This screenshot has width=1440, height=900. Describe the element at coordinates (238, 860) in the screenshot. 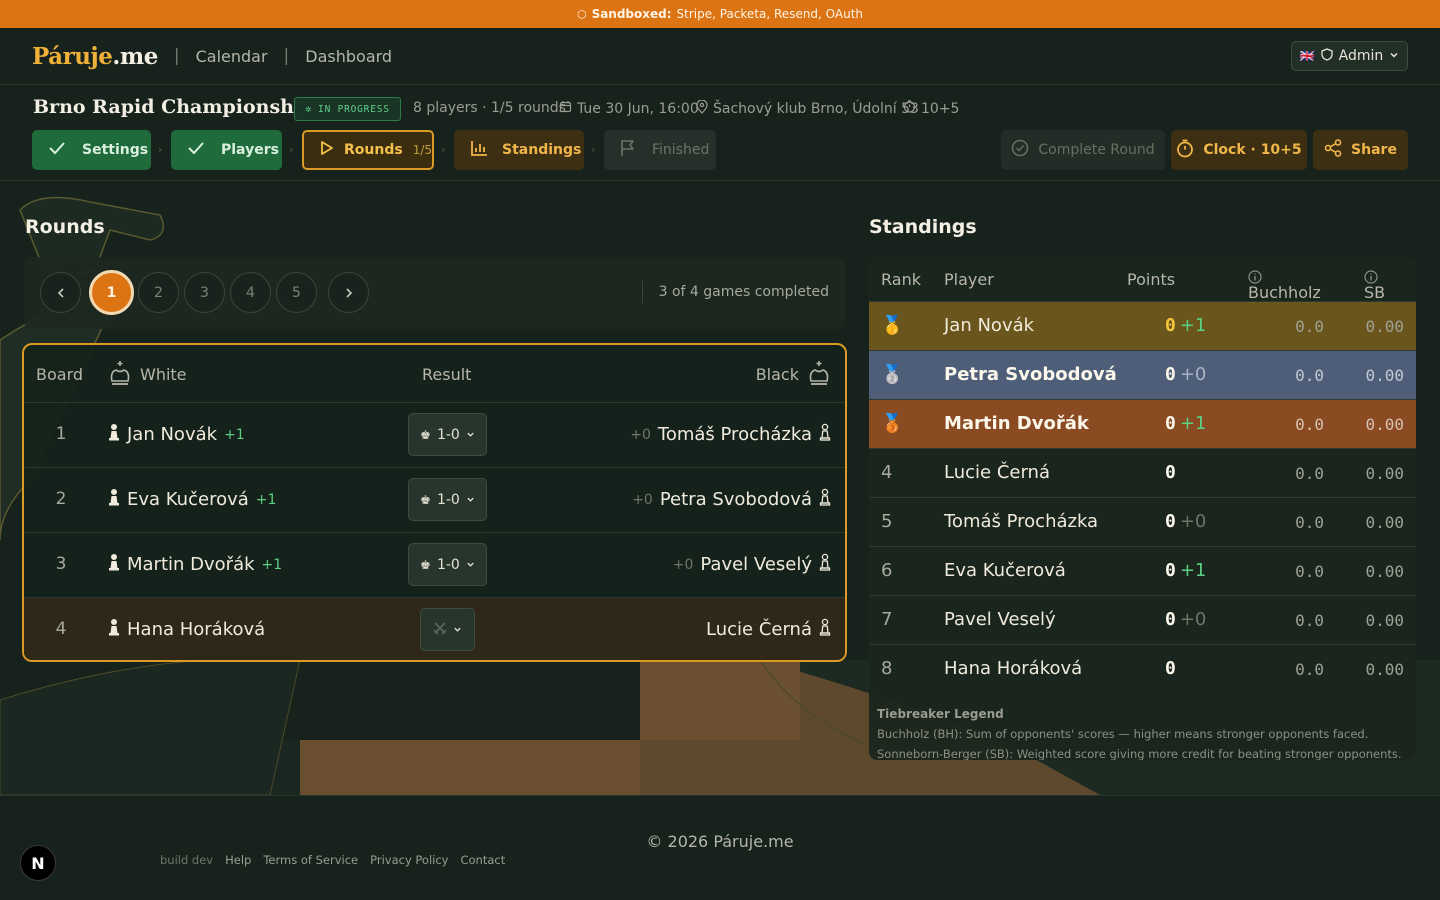

I see `footer-link-help: Help` at that location.